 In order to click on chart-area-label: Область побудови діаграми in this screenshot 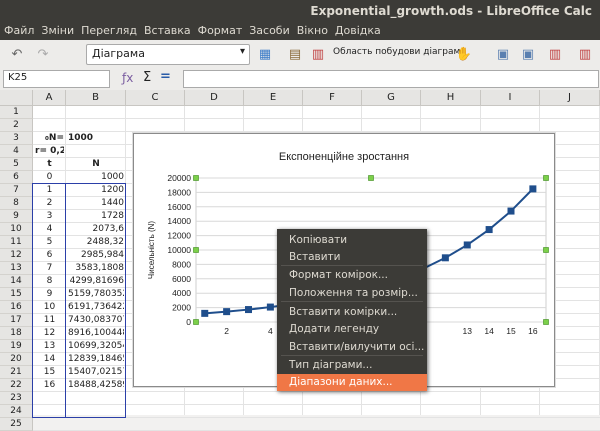, I will do `click(399, 52)`.